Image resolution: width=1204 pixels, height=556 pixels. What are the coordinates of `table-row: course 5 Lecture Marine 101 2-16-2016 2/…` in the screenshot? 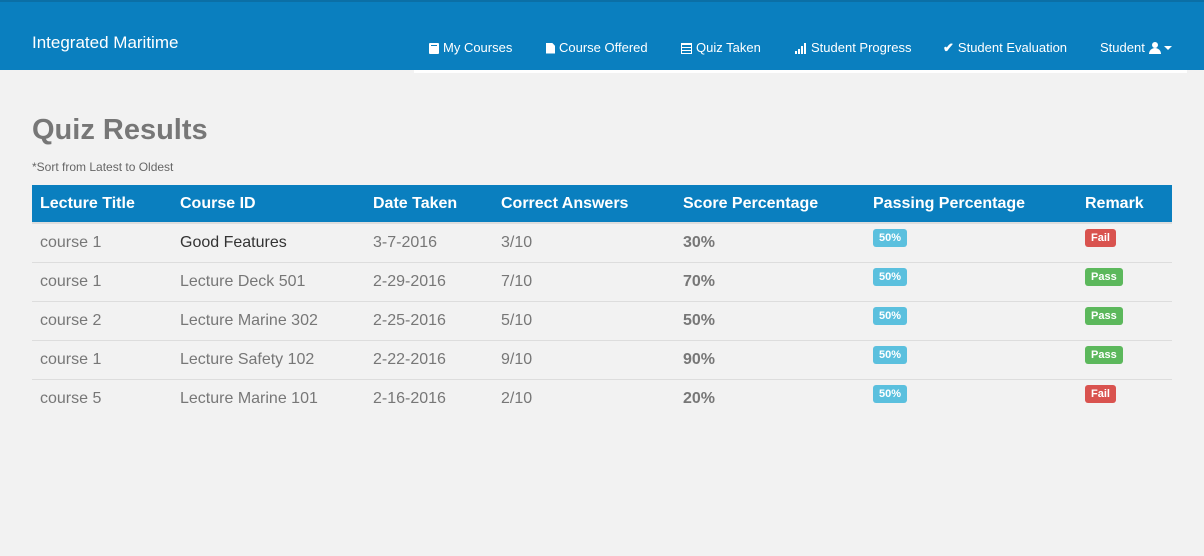 It's located at (602, 398).